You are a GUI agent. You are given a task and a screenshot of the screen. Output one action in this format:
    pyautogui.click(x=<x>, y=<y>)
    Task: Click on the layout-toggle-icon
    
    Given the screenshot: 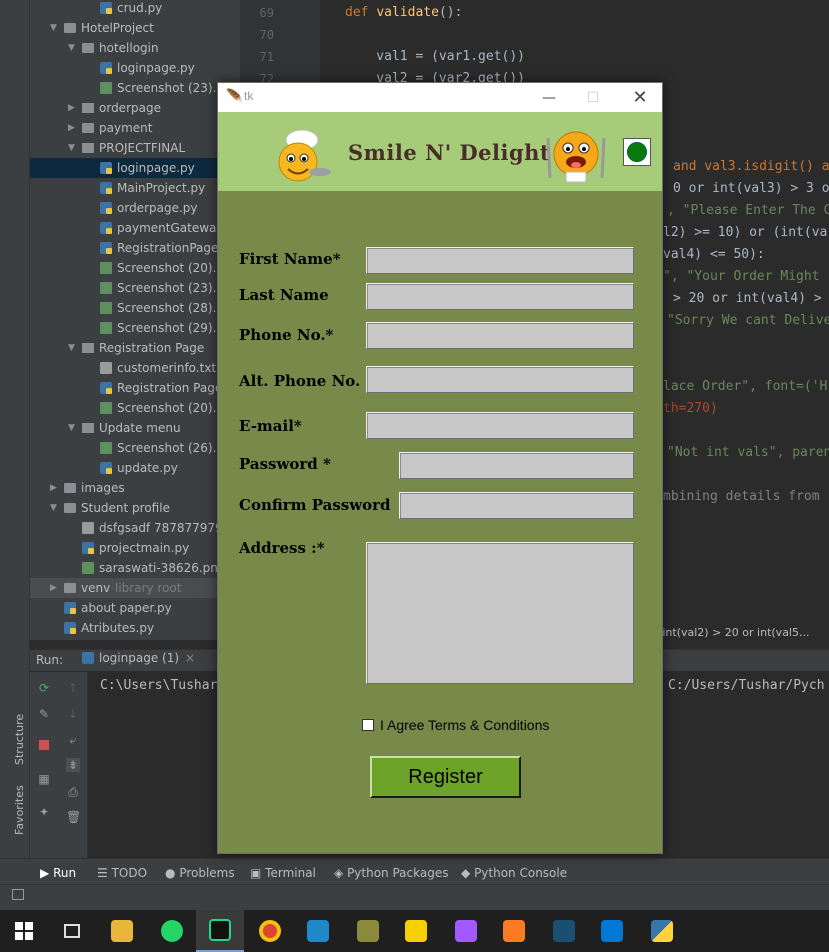 What is the action you would take?
    pyautogui.click(x=18, y=894)
    